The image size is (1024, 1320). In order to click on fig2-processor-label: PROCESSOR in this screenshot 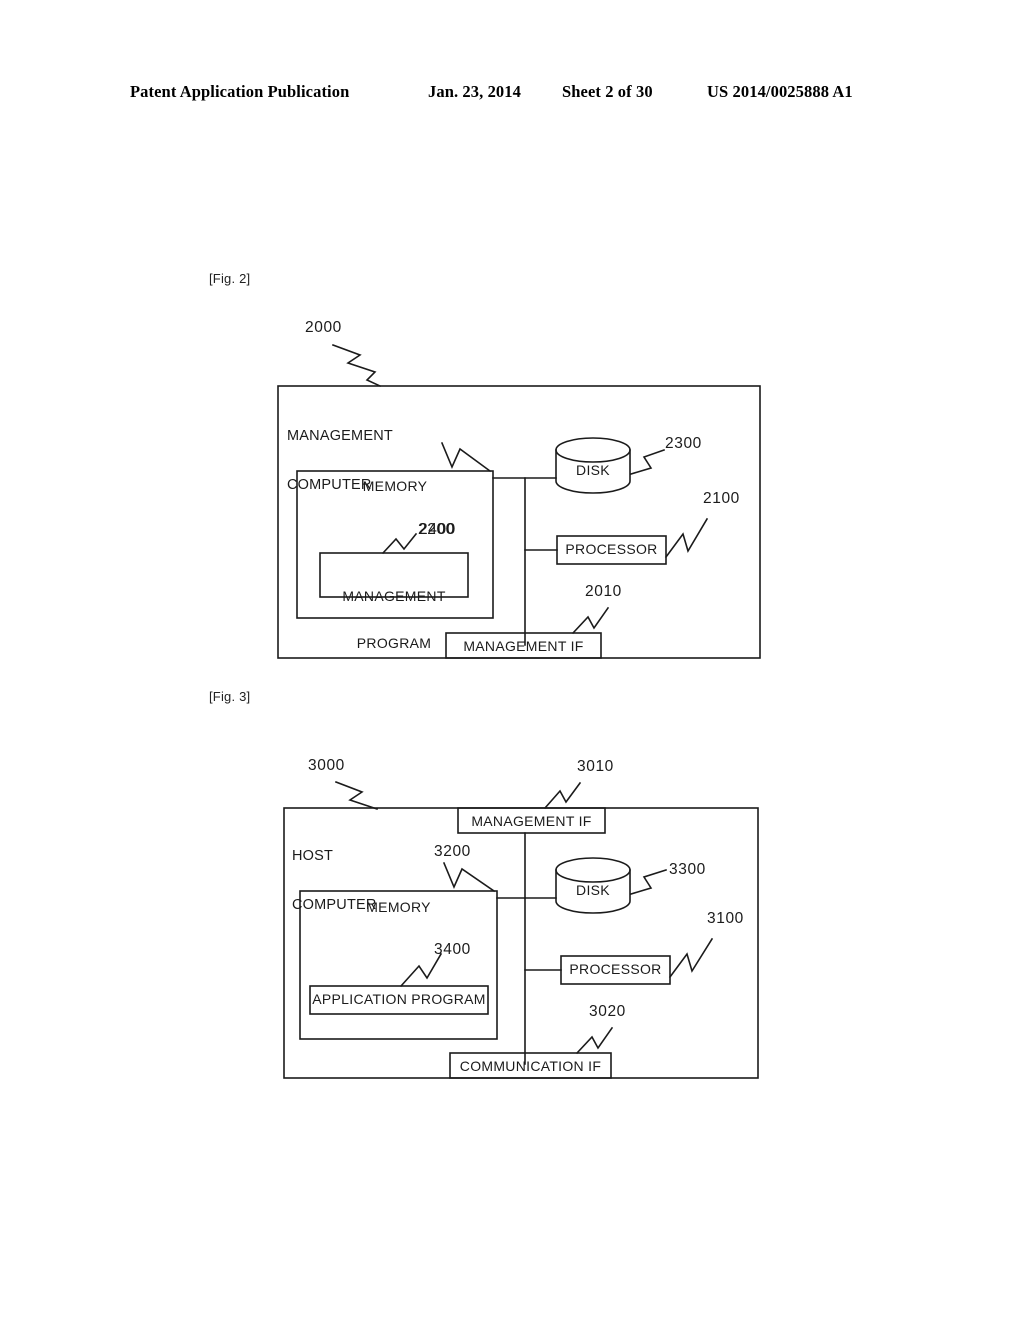, I will do `click(611, 549)`.